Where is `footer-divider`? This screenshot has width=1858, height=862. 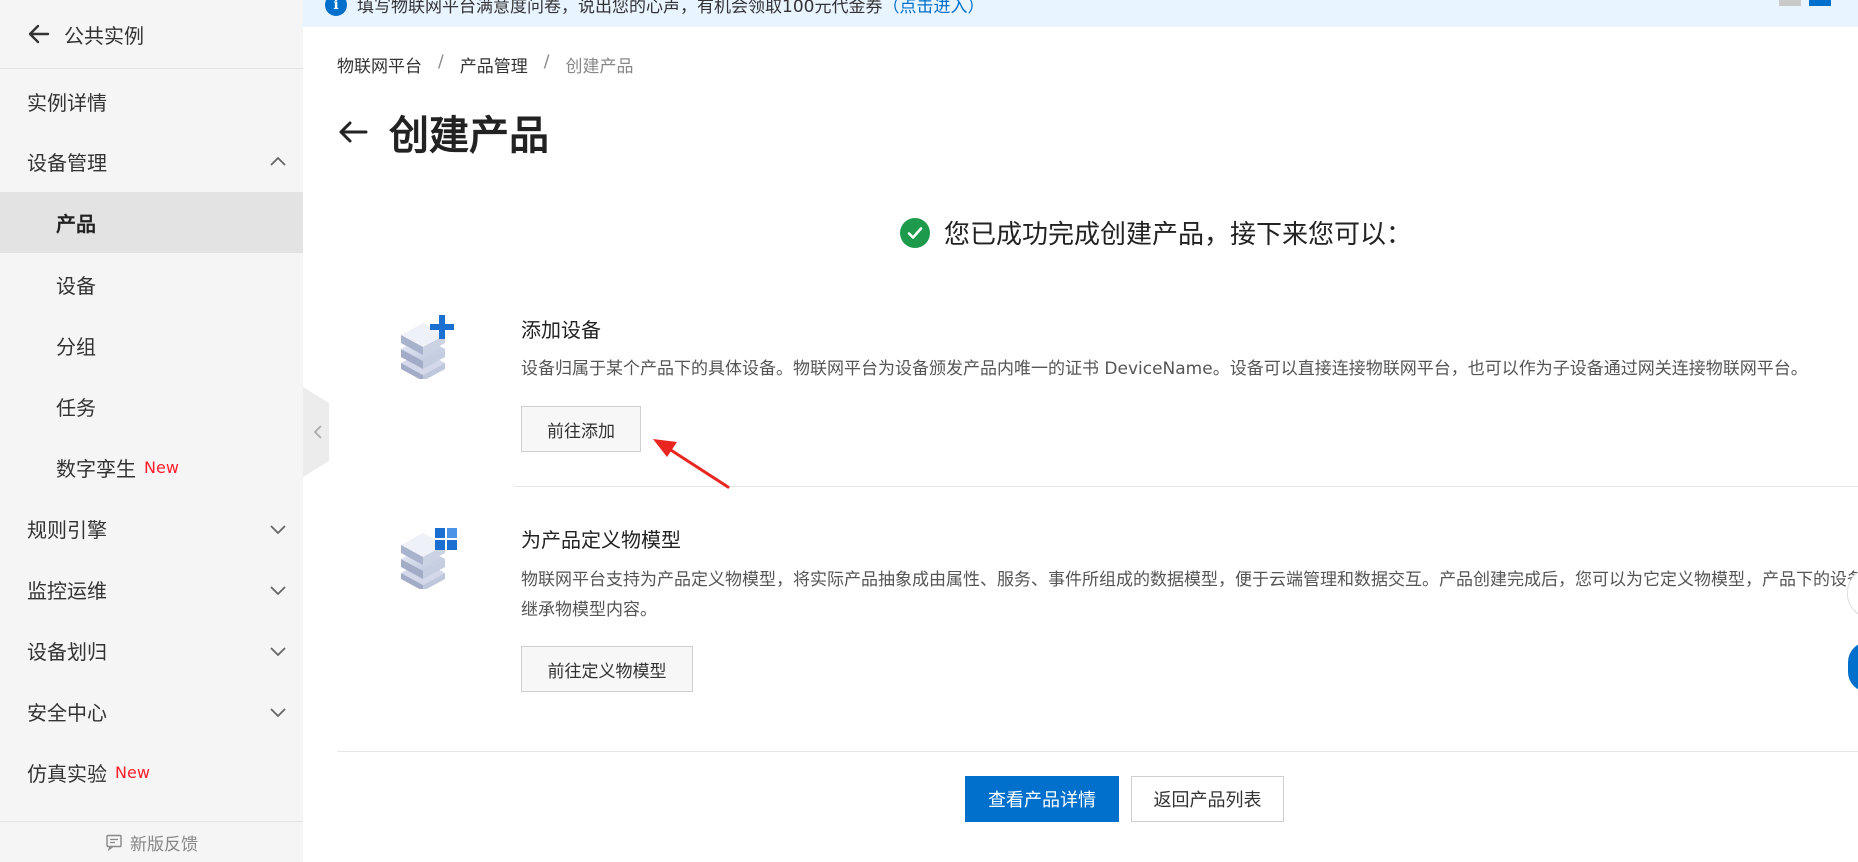
footer-divider is located at coordinates (1097, 751).